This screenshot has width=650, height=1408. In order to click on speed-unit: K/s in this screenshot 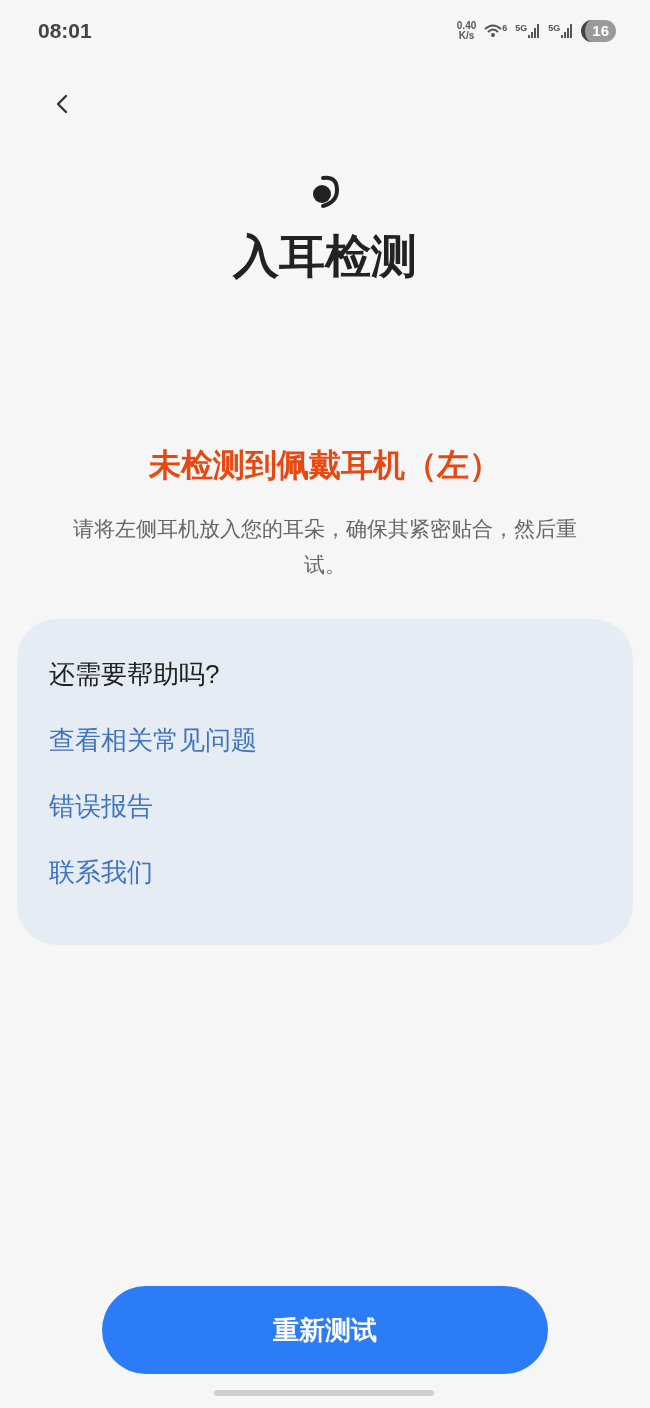, I will do `click(466, 36)`.